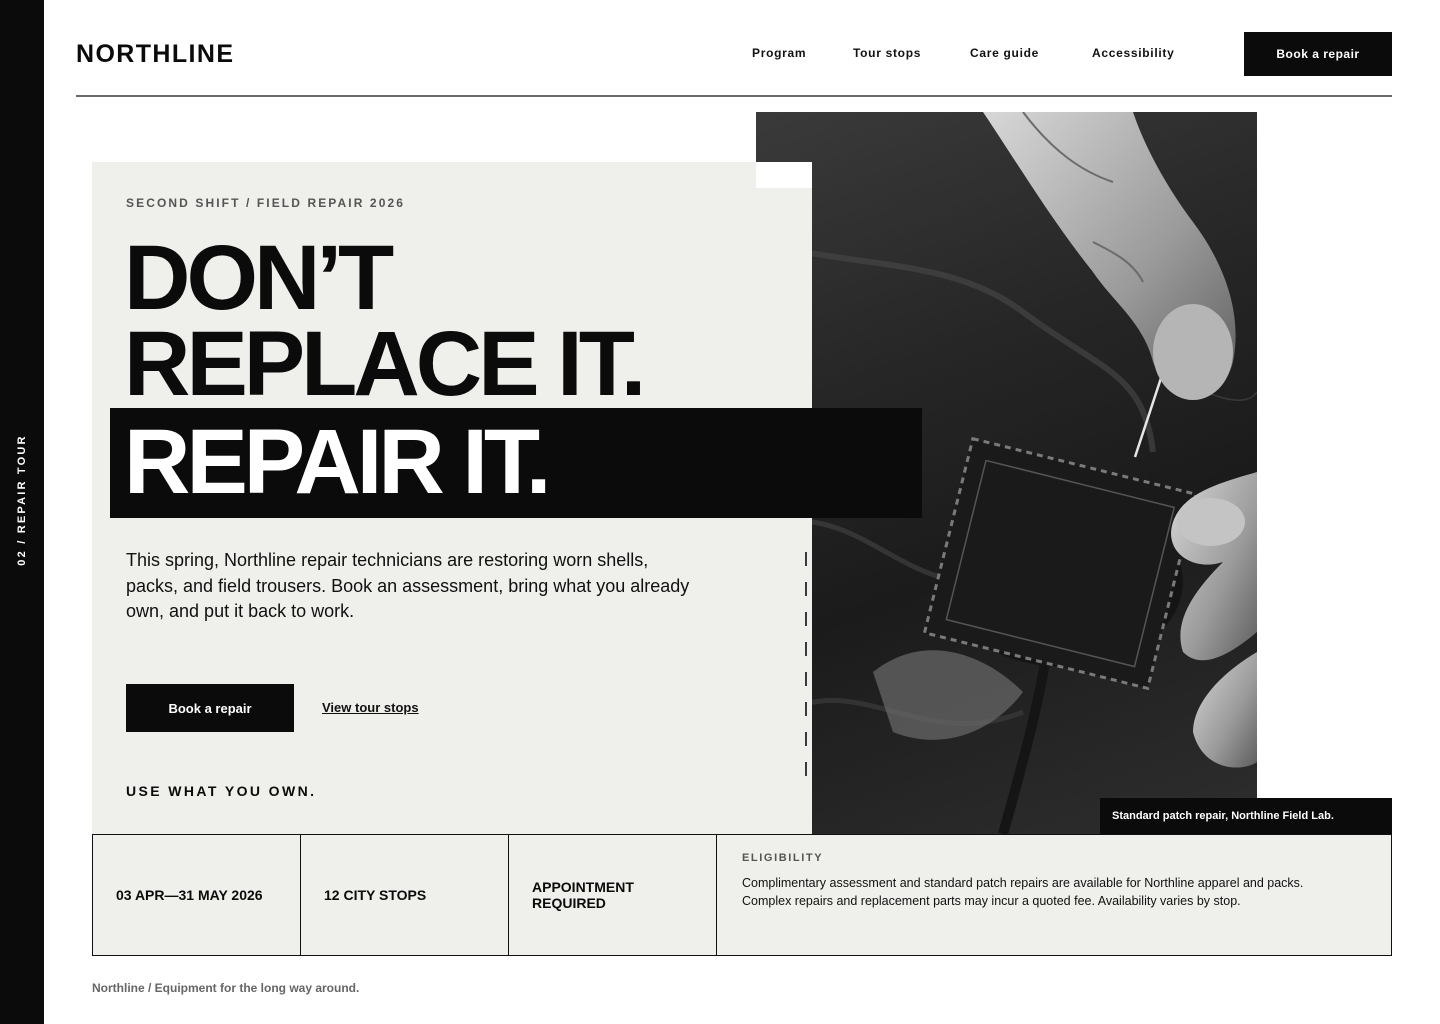 This screenshot has height=1024, width=1440. What do you see at coordinates (266, 203) in the screenshot?
I see `hero-eyebrow: SECOND SHIFT / FIELD REPAIR 2026` at bounding box center [266, 203].